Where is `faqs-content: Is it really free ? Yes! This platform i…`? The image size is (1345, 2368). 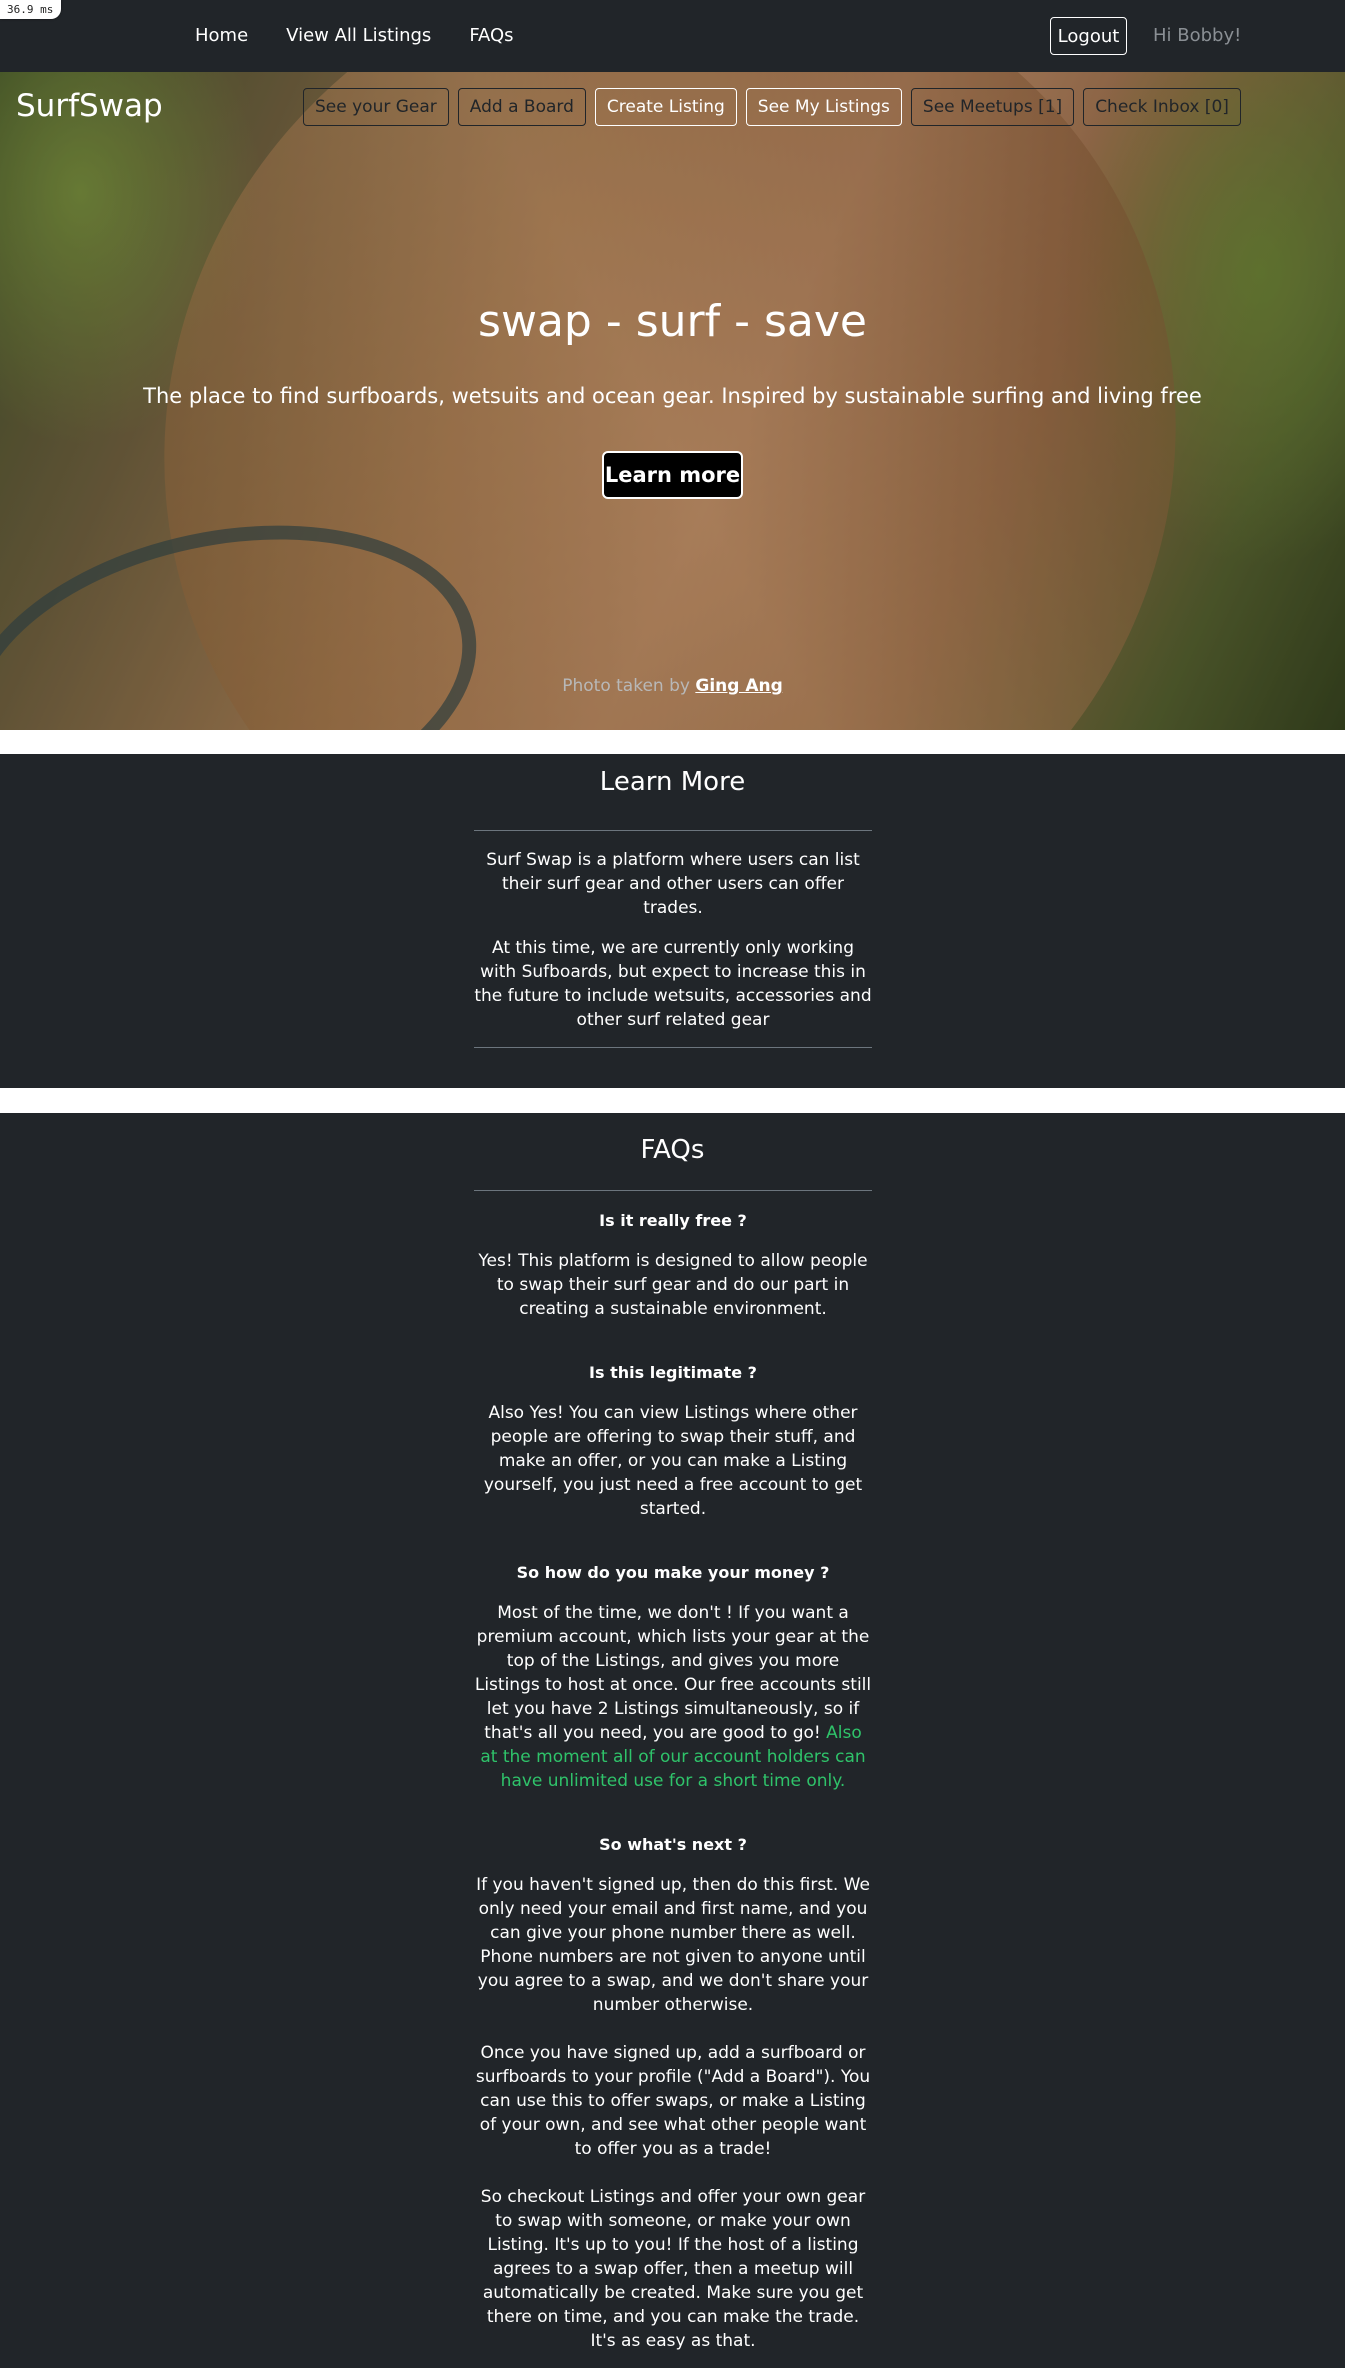 faqs-content: Is it really free ? Yes! This platform i… is located at coordinates (673, 1779).